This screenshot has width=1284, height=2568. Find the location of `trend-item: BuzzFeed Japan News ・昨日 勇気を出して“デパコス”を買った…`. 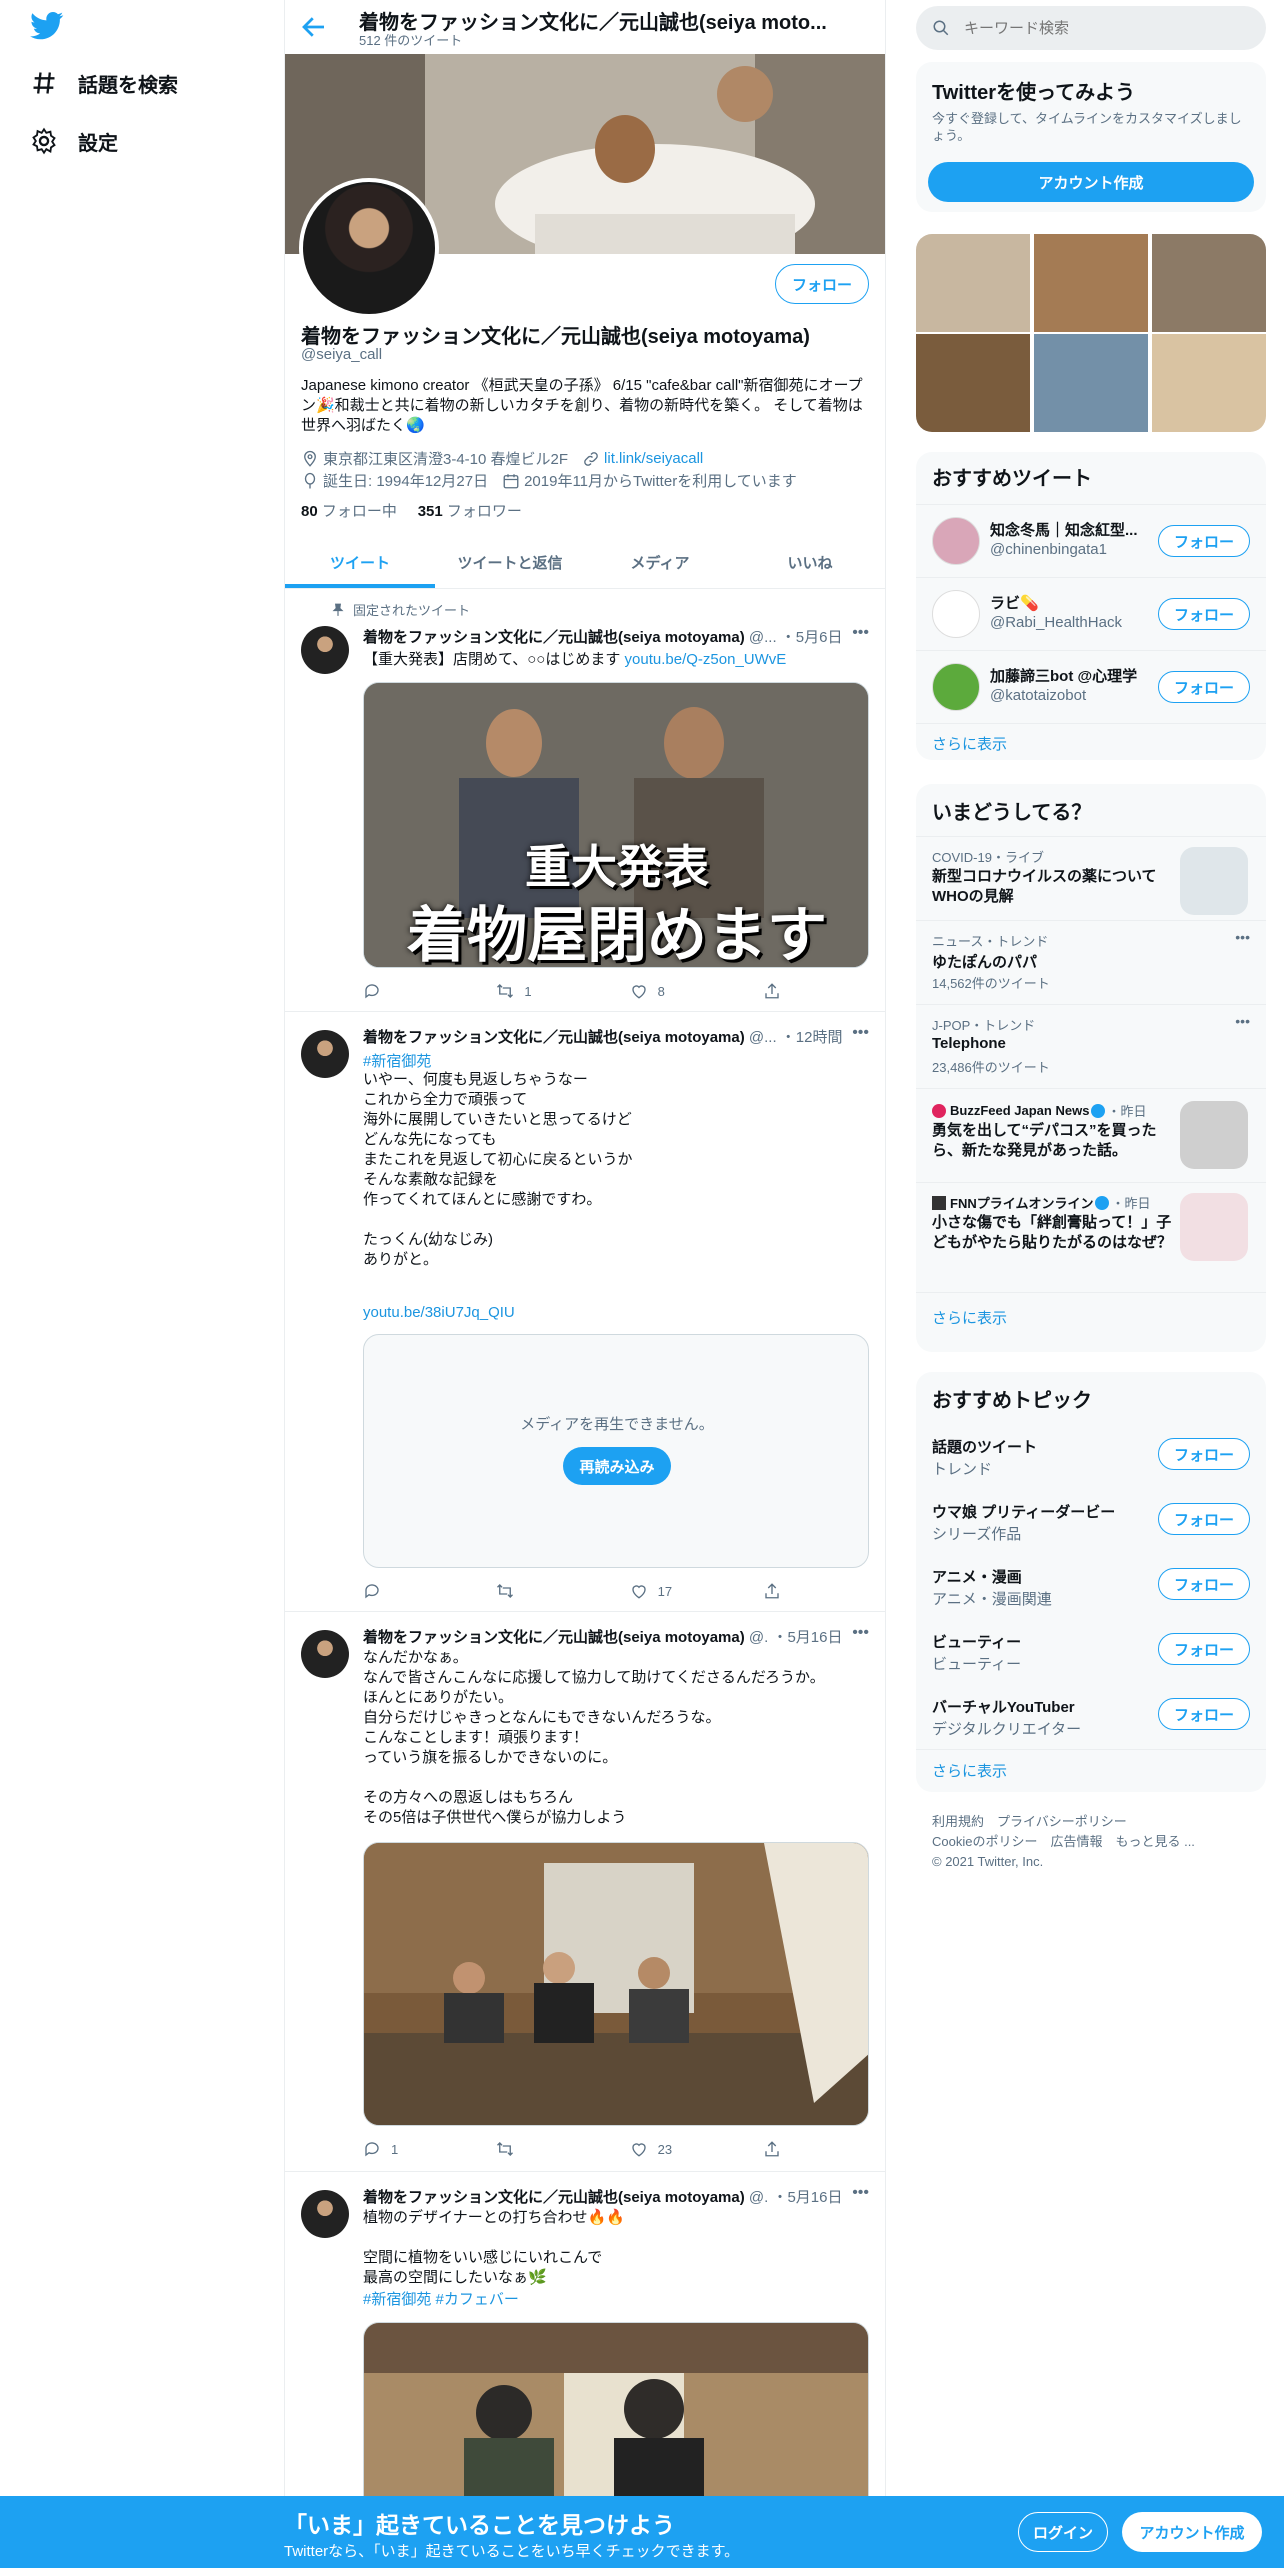

trend-item: BuzzFeed Japan News ・昨日 勇気を出して“デパコス”を買った… is located at coordinates (1091, 1135).